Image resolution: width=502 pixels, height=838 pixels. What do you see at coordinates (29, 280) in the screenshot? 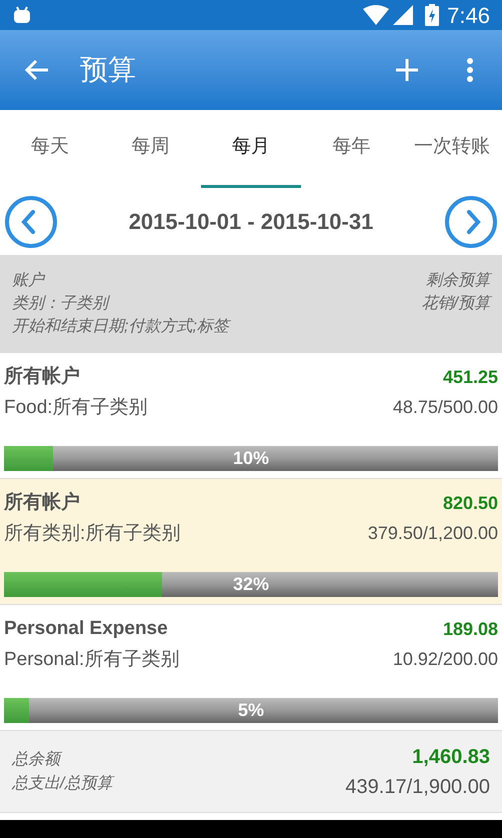
I see `legend-label: 账户` at bounding box center [29, 280].